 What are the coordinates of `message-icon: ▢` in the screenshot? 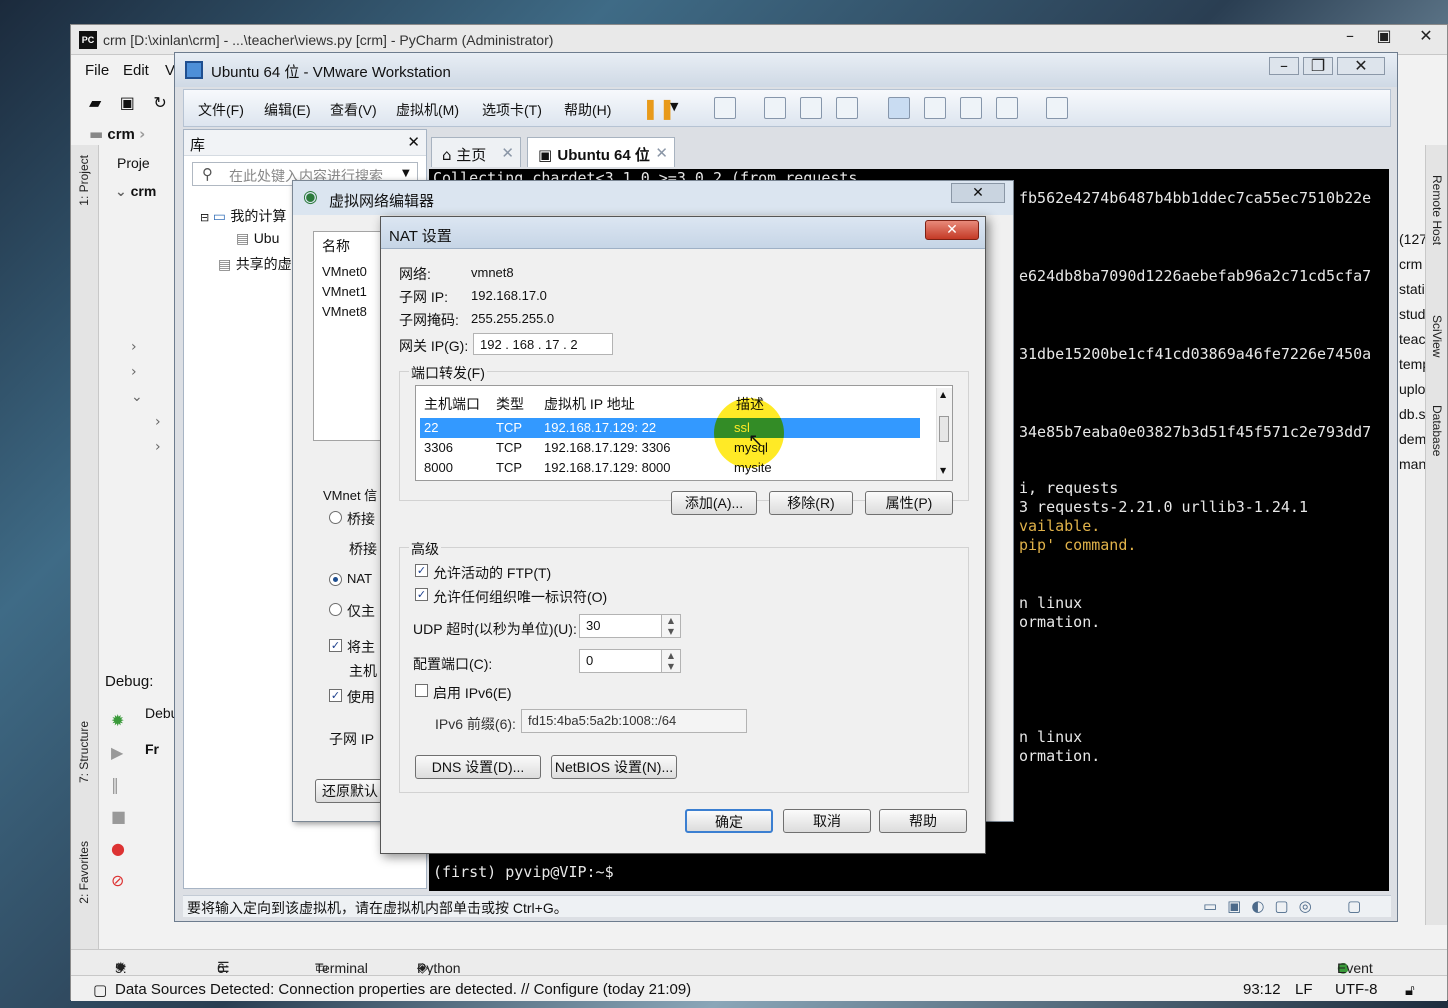 It's located at (1354, 906).